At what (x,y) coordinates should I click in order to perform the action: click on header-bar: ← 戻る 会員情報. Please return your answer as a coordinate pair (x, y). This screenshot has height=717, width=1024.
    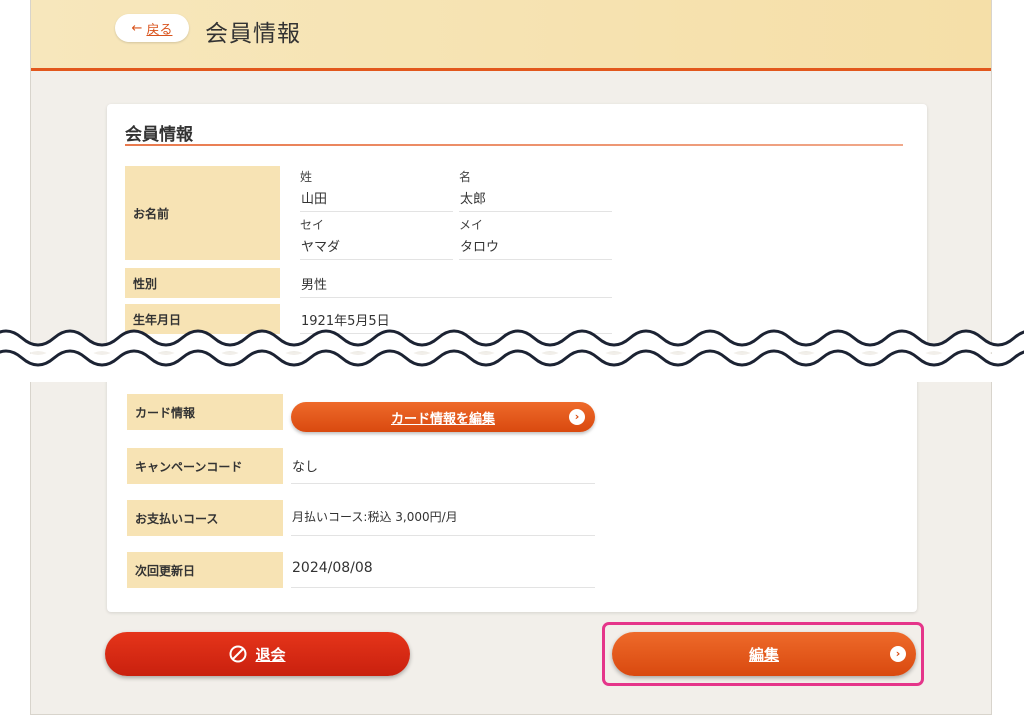
    Looking at the image, I should click on (511, 35).